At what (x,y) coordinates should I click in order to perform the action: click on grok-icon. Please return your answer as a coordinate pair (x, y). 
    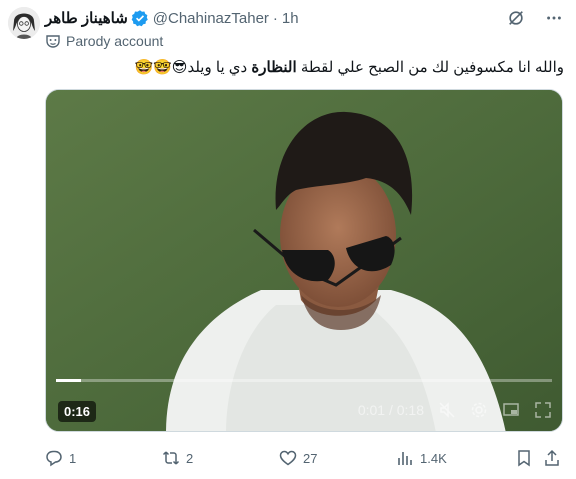
    Looking at the image, I should click on (516, 18).